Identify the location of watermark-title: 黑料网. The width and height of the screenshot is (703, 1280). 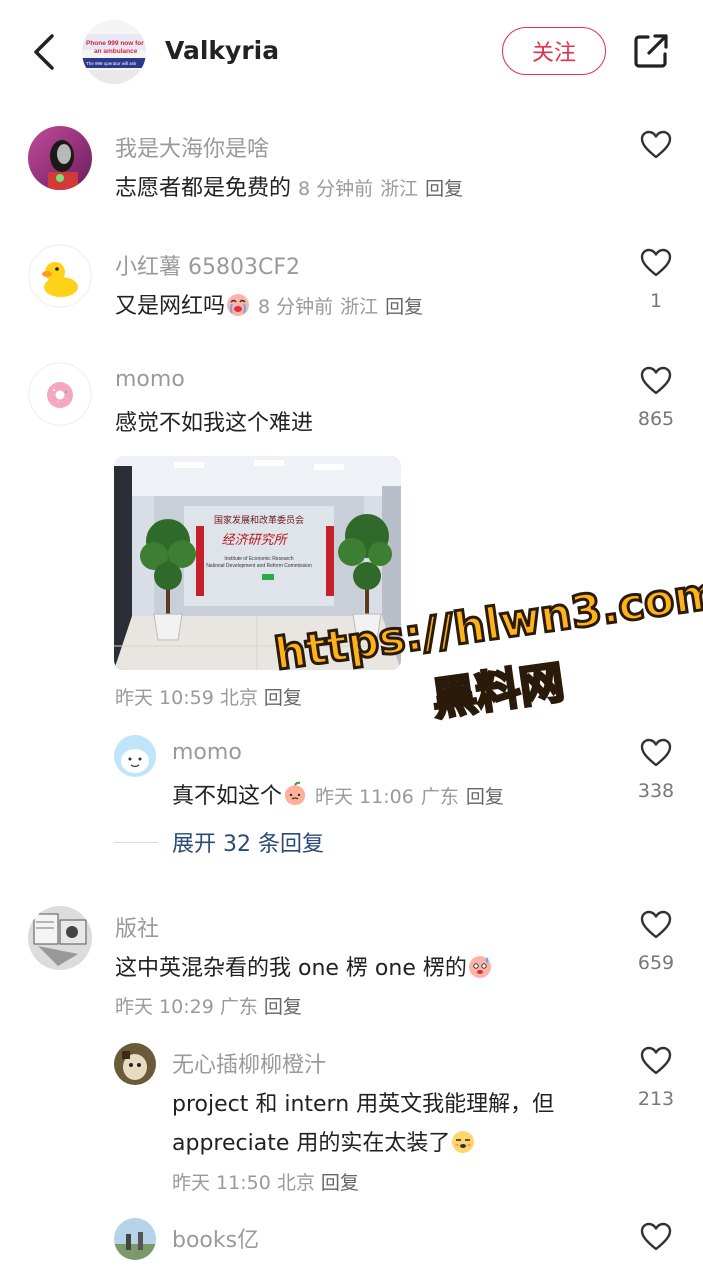
(498, 692).